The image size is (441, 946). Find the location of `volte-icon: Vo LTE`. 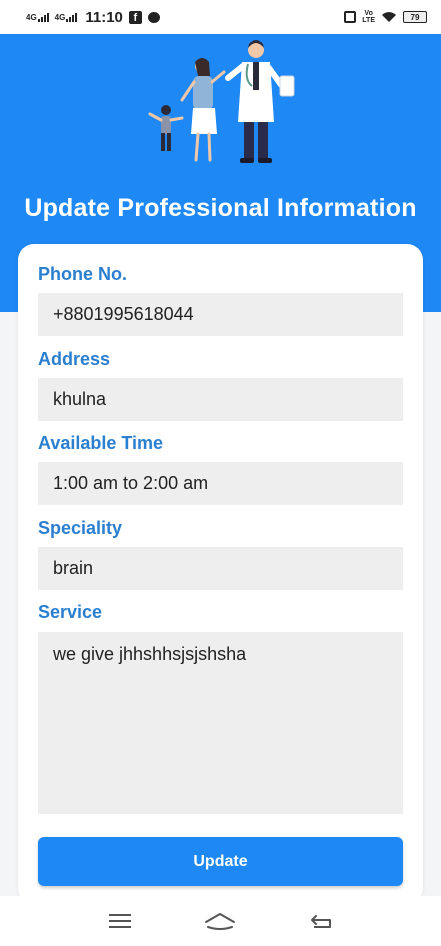

volte-icon: Vo LTE is located at coordinates (368, 17).